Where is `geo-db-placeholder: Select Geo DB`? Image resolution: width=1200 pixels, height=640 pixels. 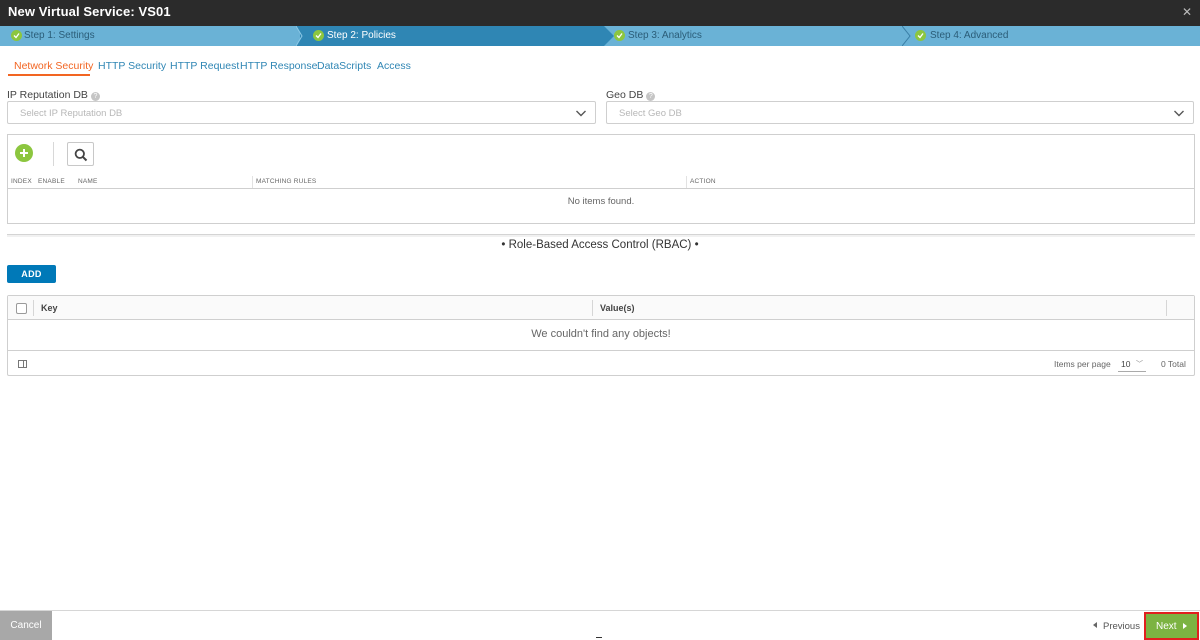 geo-db-placeholder: Select Geo DB is located at coordinates (650, 113).